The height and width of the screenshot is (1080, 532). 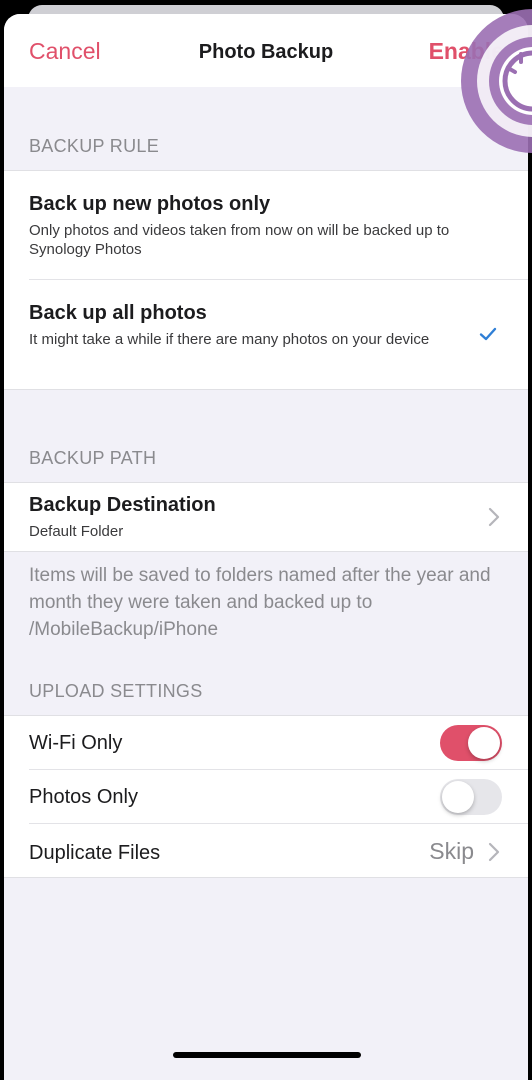 I want to click on backup-rule-header: BACKUP RULE, so click(x=94, y=146).